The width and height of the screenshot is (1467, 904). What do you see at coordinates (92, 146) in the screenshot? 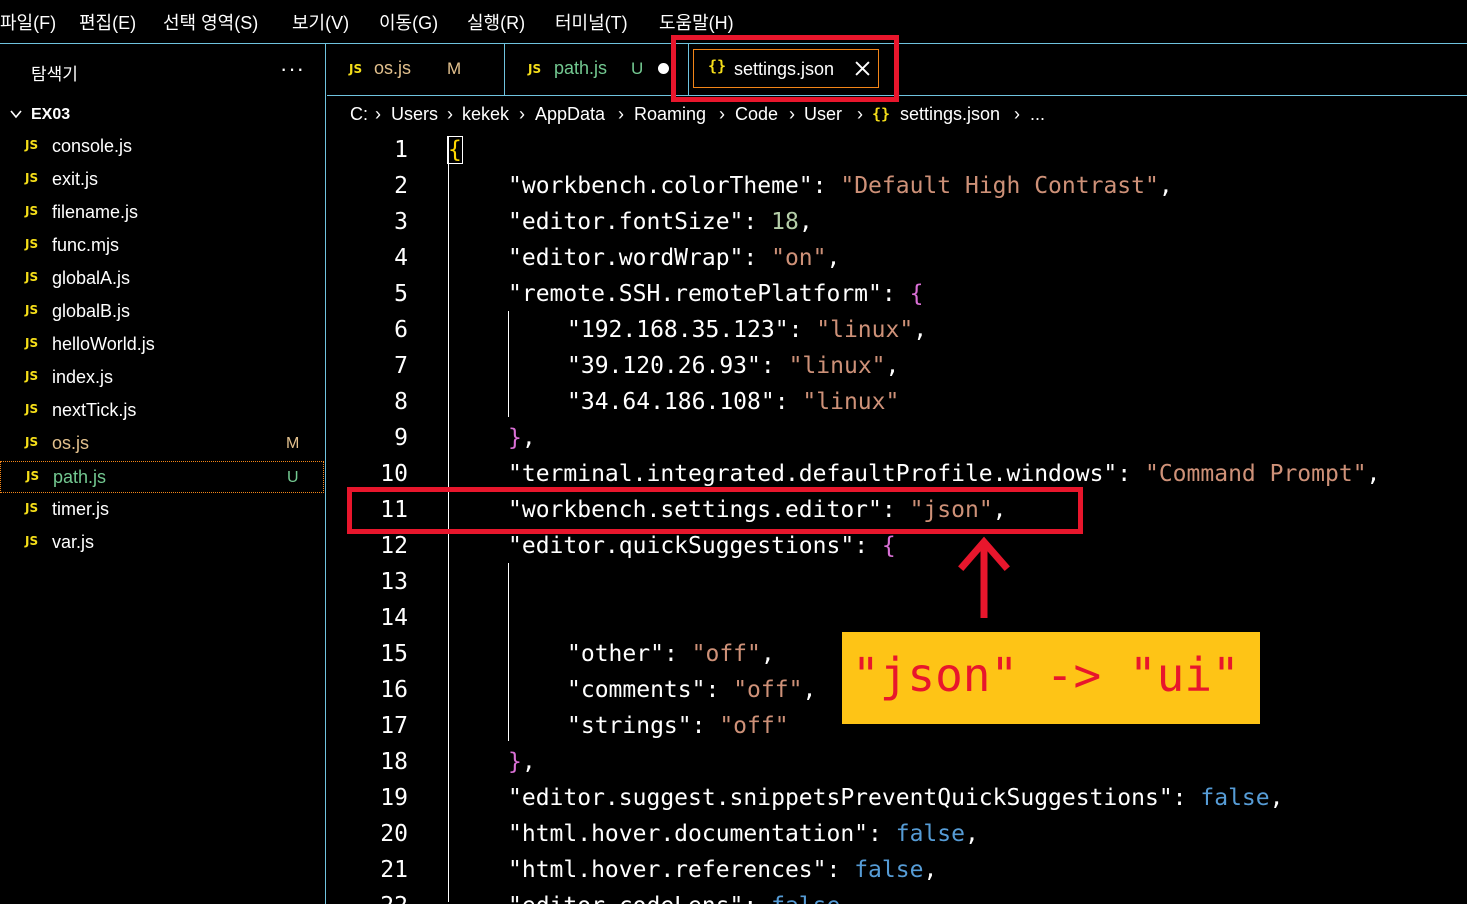
I see `file-label: console.js` at bounding box center [92, 146].